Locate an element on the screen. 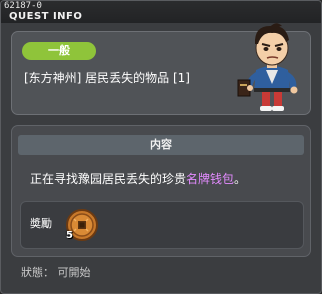 The height and width of the screenshot is (294, 322). window-title: QUEST INFO is located at coordinates (46, 16).